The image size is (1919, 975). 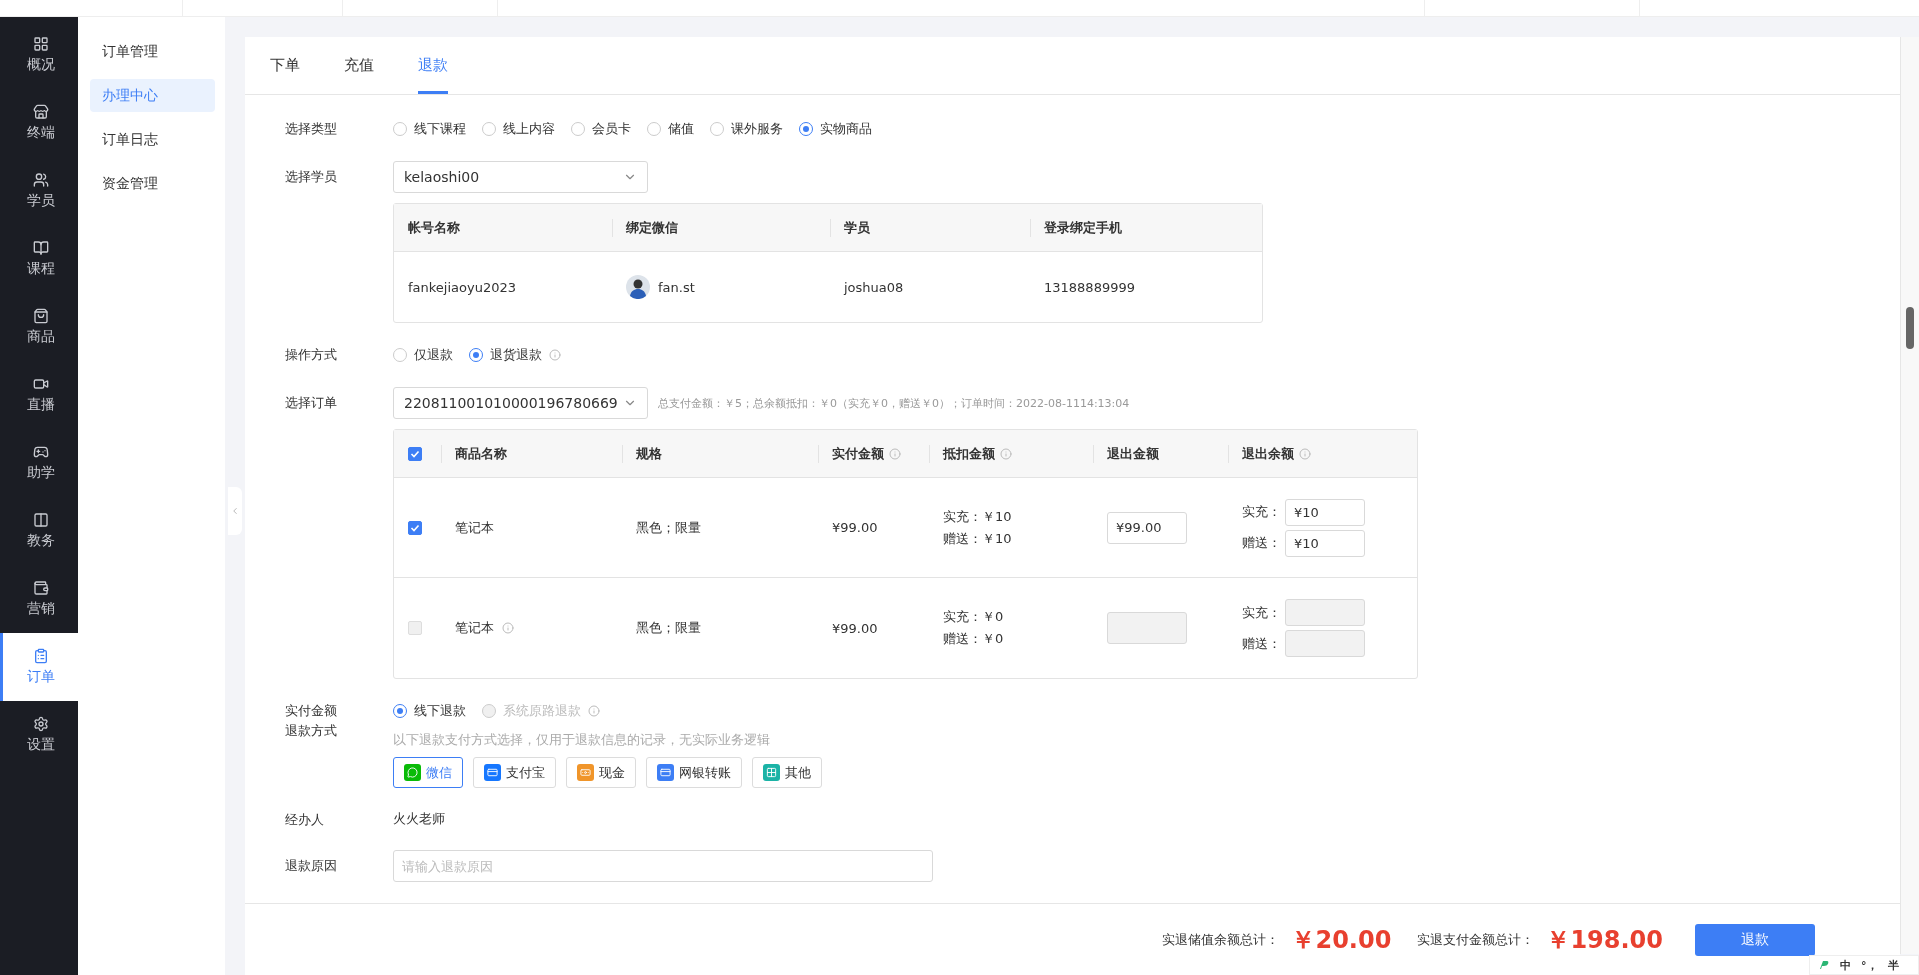 What do you see at coordinates (39, 531) in the screenshot?
I see `nav-item: 教务` at bounding box center [39, 531].